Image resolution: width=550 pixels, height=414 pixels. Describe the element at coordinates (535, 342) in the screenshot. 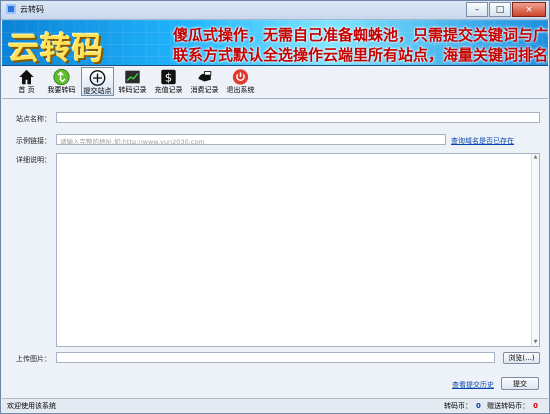

I see `scroll-down-icon: ▼` at that location.